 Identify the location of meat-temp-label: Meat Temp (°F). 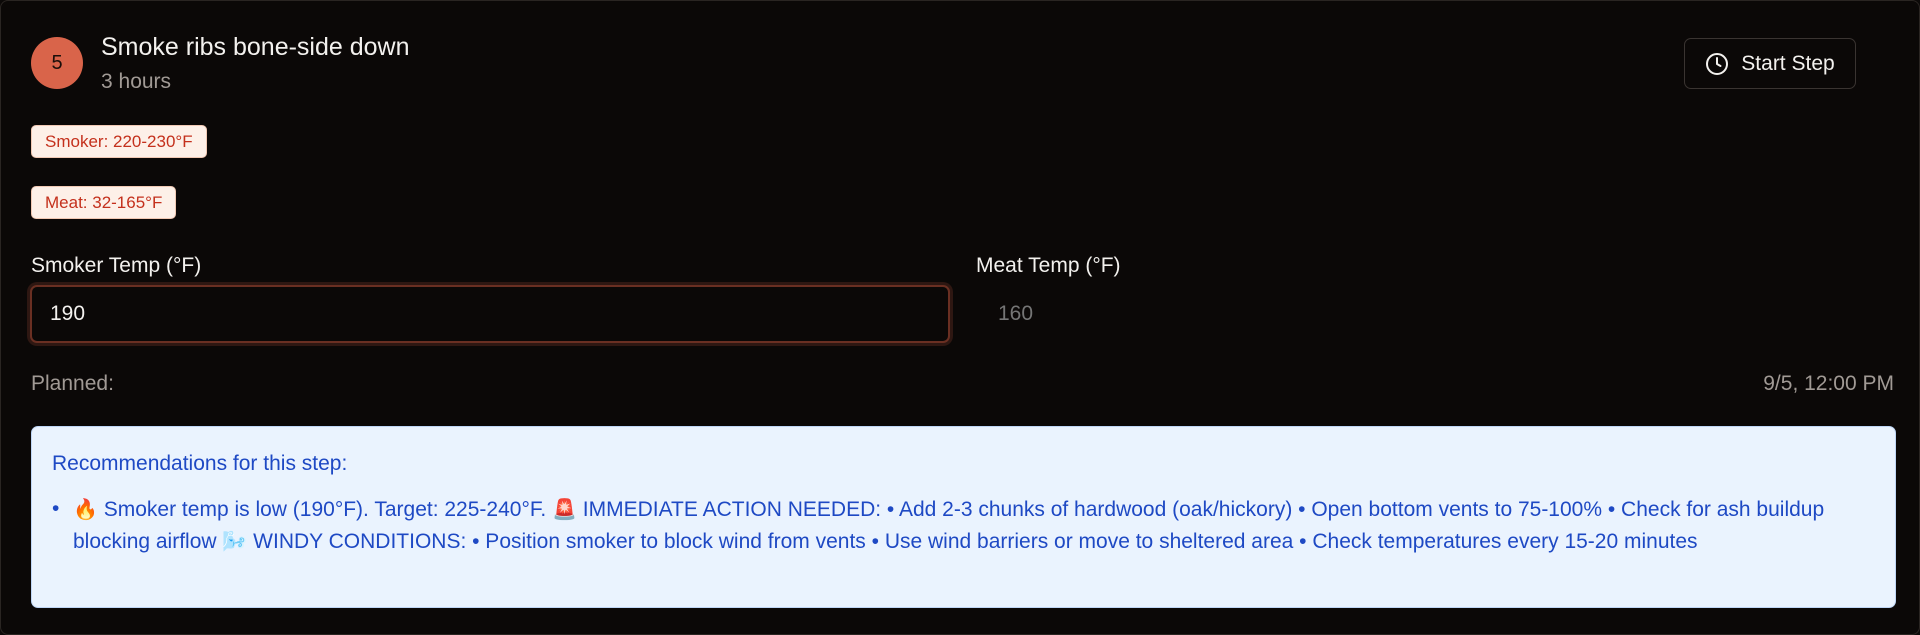
(1048, 265).